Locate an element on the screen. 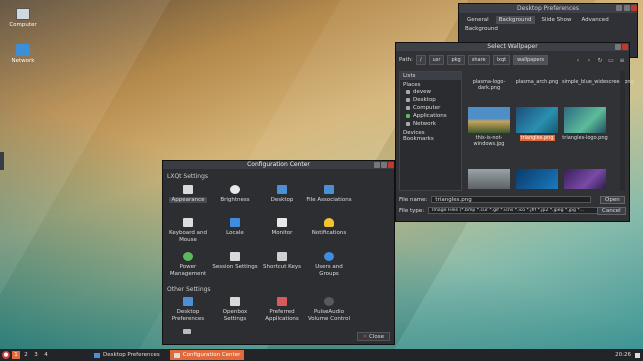 The height and width of the screenshot is (361, 643). reload-icon: ↻ is located at coordinates (600, 60).